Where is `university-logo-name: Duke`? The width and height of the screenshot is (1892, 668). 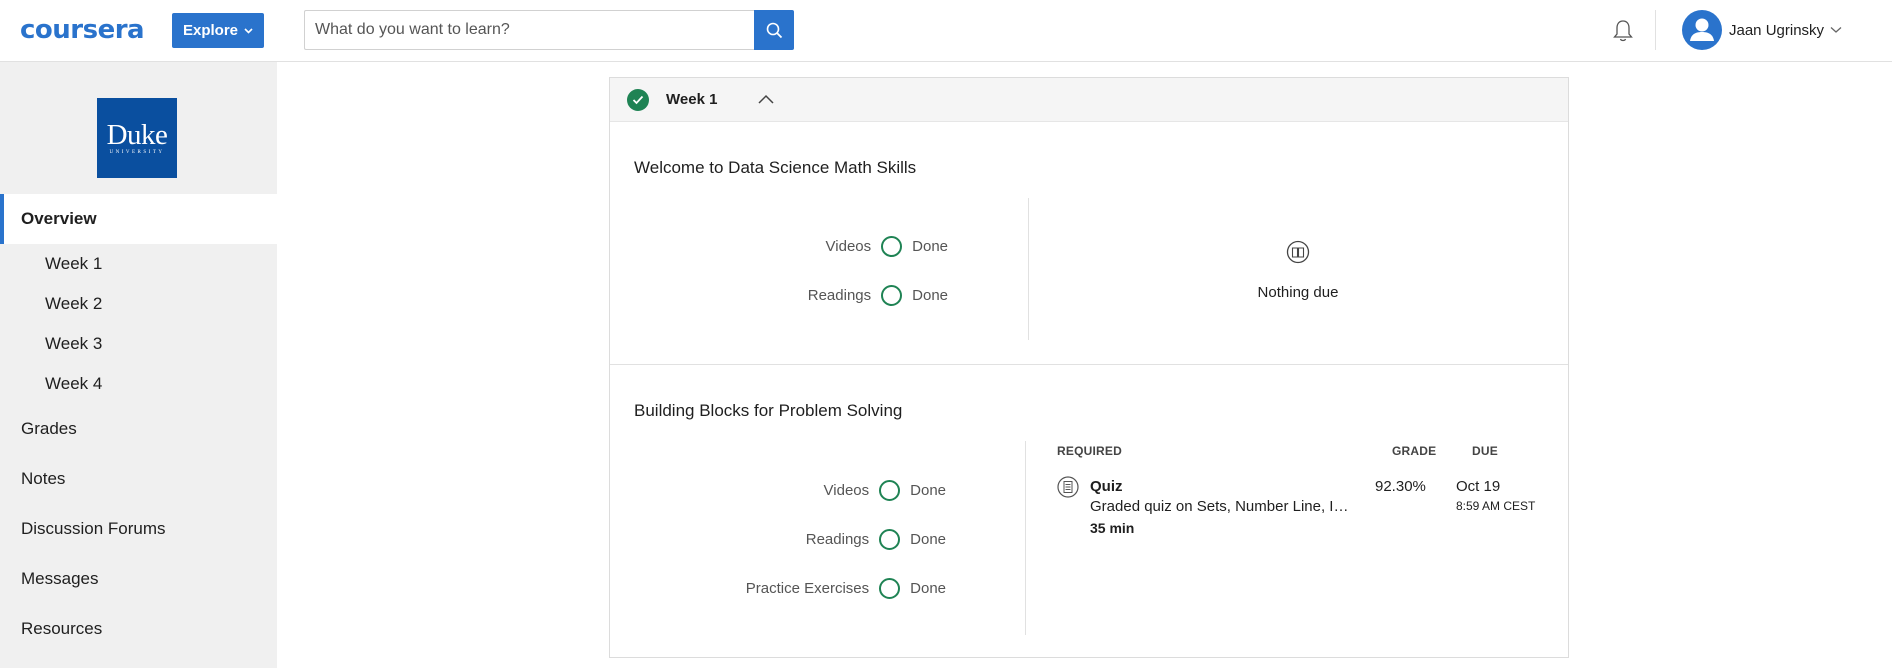 university-logo-name: Duke is located at coordinates (137, 135).